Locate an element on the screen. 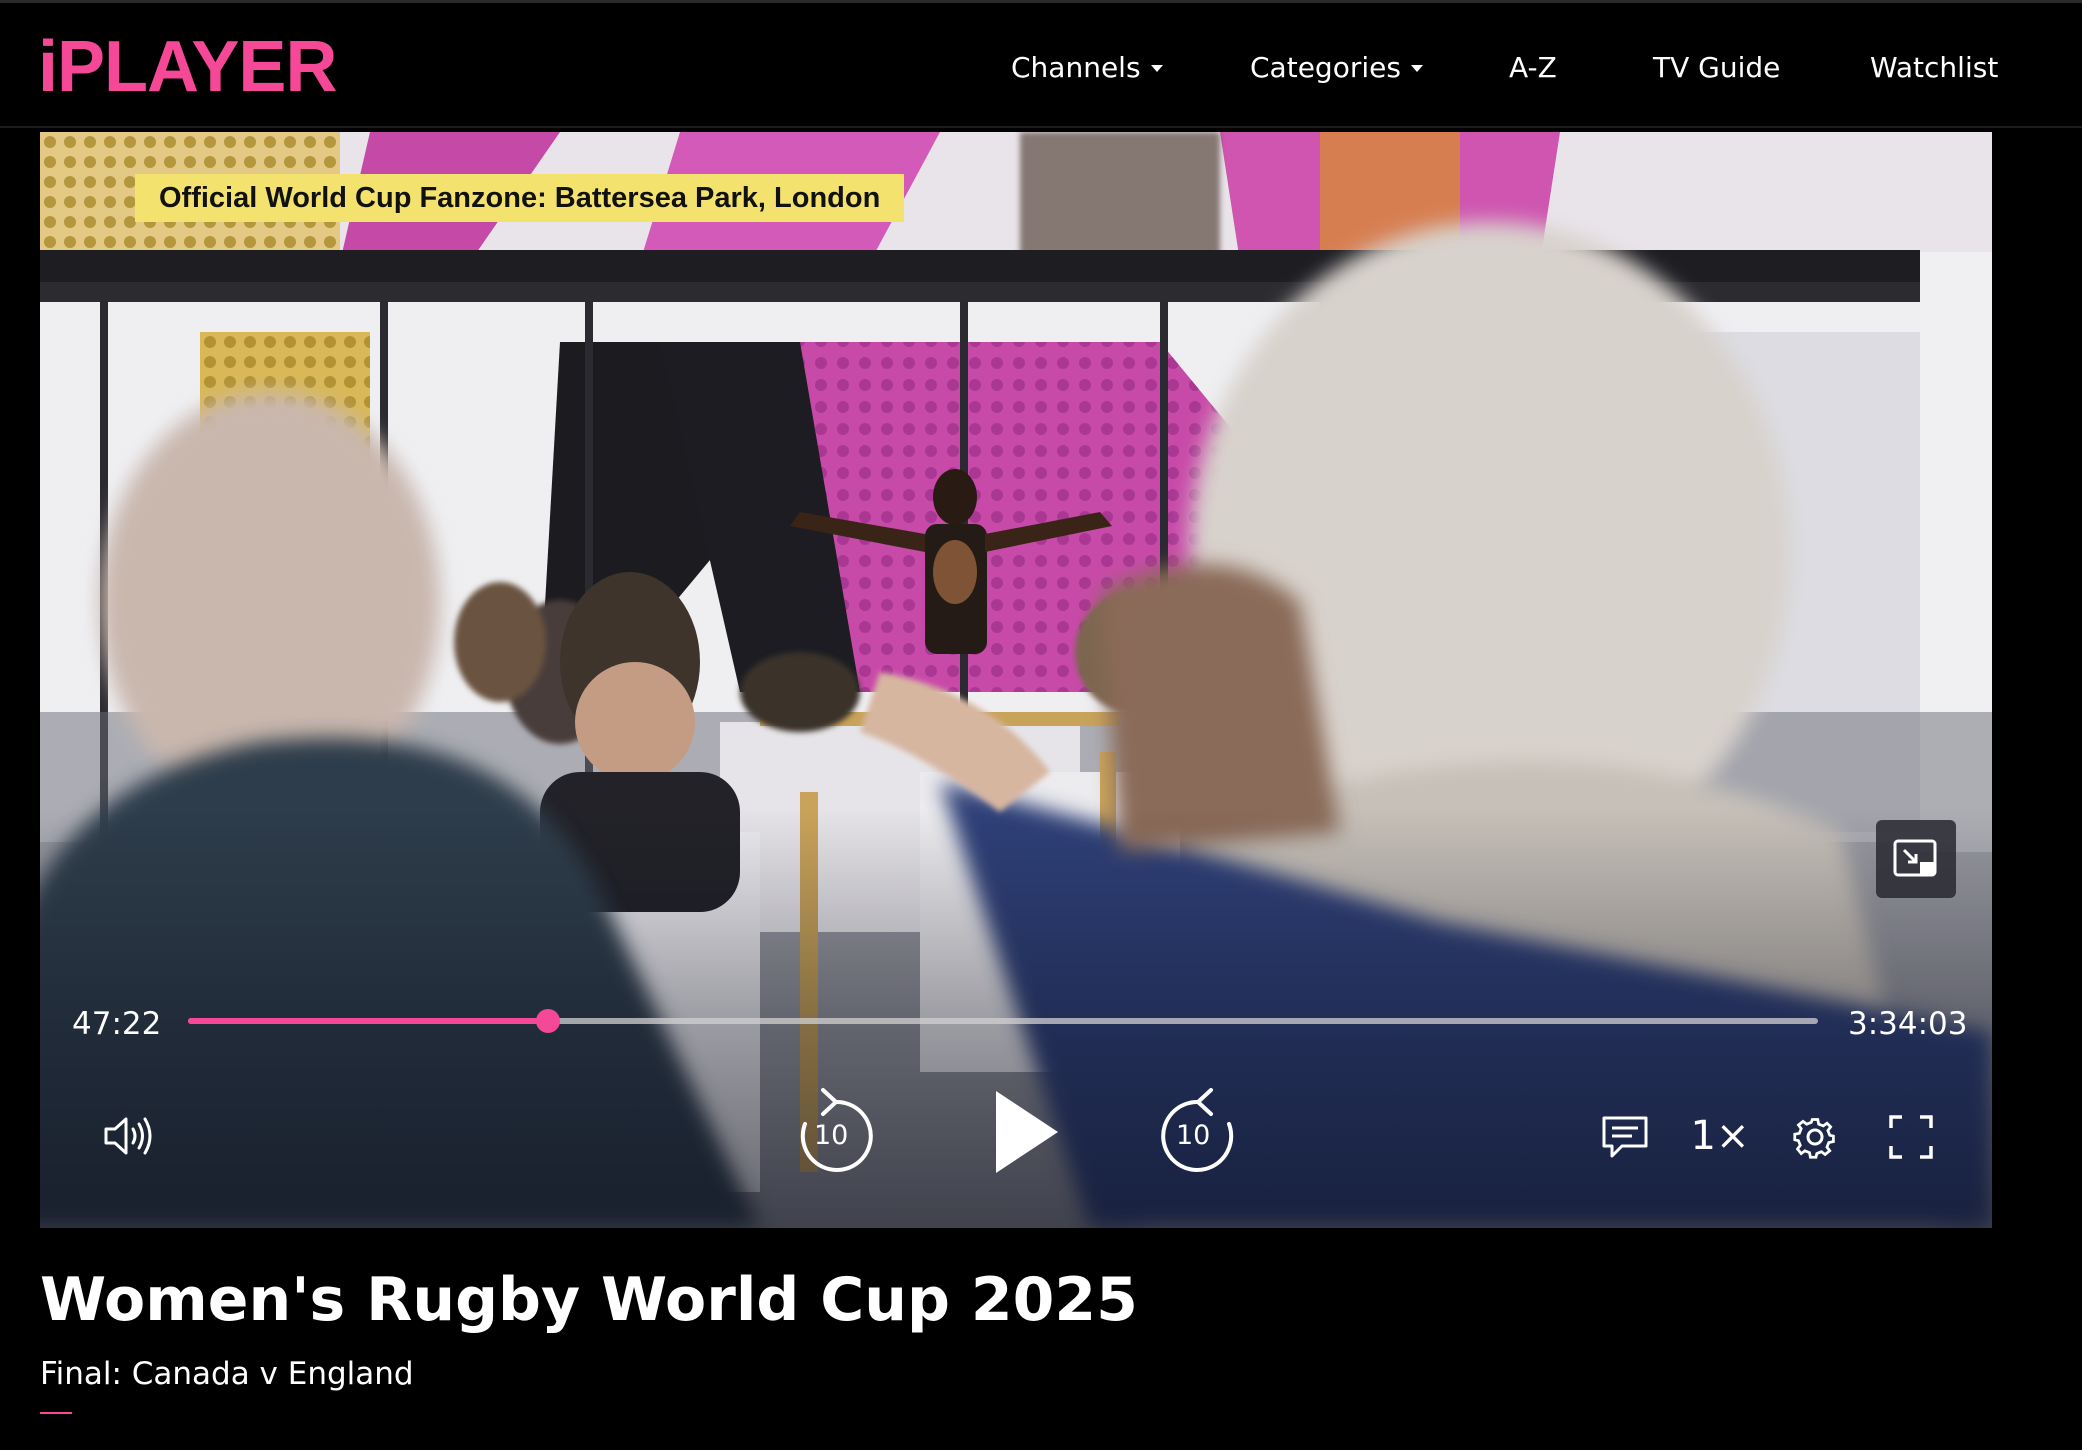 This screenshot has height=1450, width=2082. gear-icon is located at coordinates (1814, 1138).